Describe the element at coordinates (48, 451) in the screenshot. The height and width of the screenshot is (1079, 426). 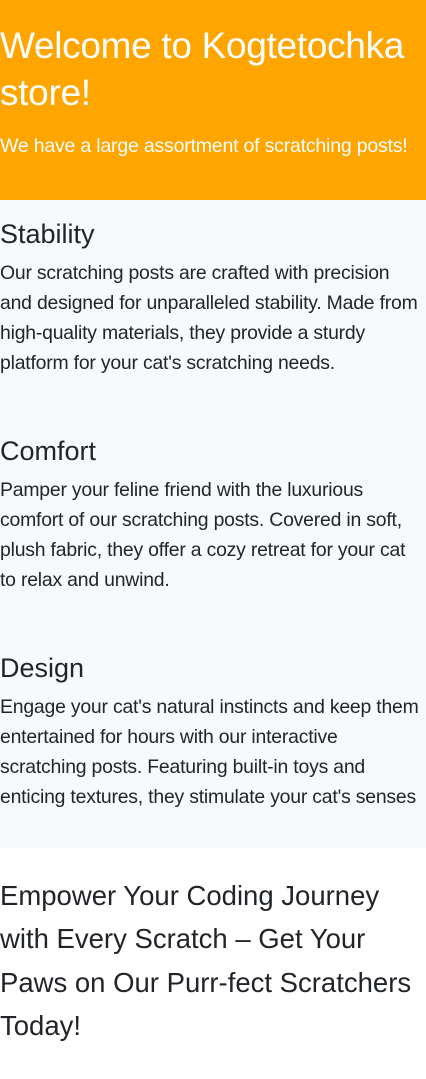
I see `feature-heading: Comfort` at that location.